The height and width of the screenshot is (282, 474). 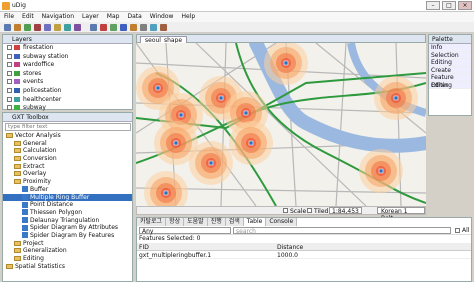 What do you see at coordinates (67, 167) in the screenshot?
I see `tool-folder: Extract` at bounding box center [67, 167].